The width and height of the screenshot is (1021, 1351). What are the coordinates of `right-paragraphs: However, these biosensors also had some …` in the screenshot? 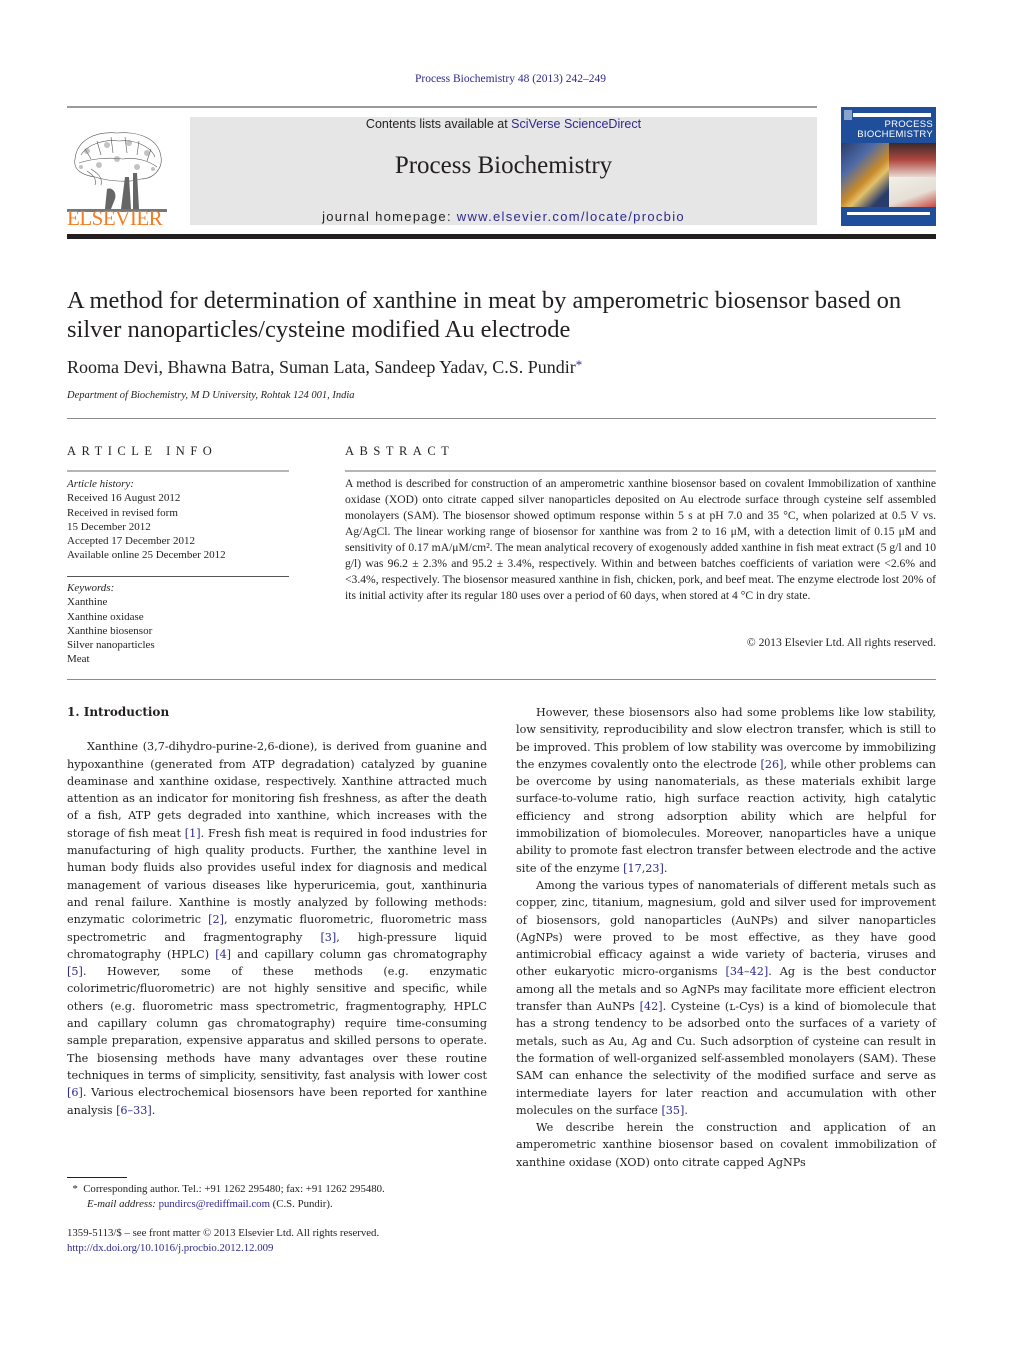 It's located at (726, 937).